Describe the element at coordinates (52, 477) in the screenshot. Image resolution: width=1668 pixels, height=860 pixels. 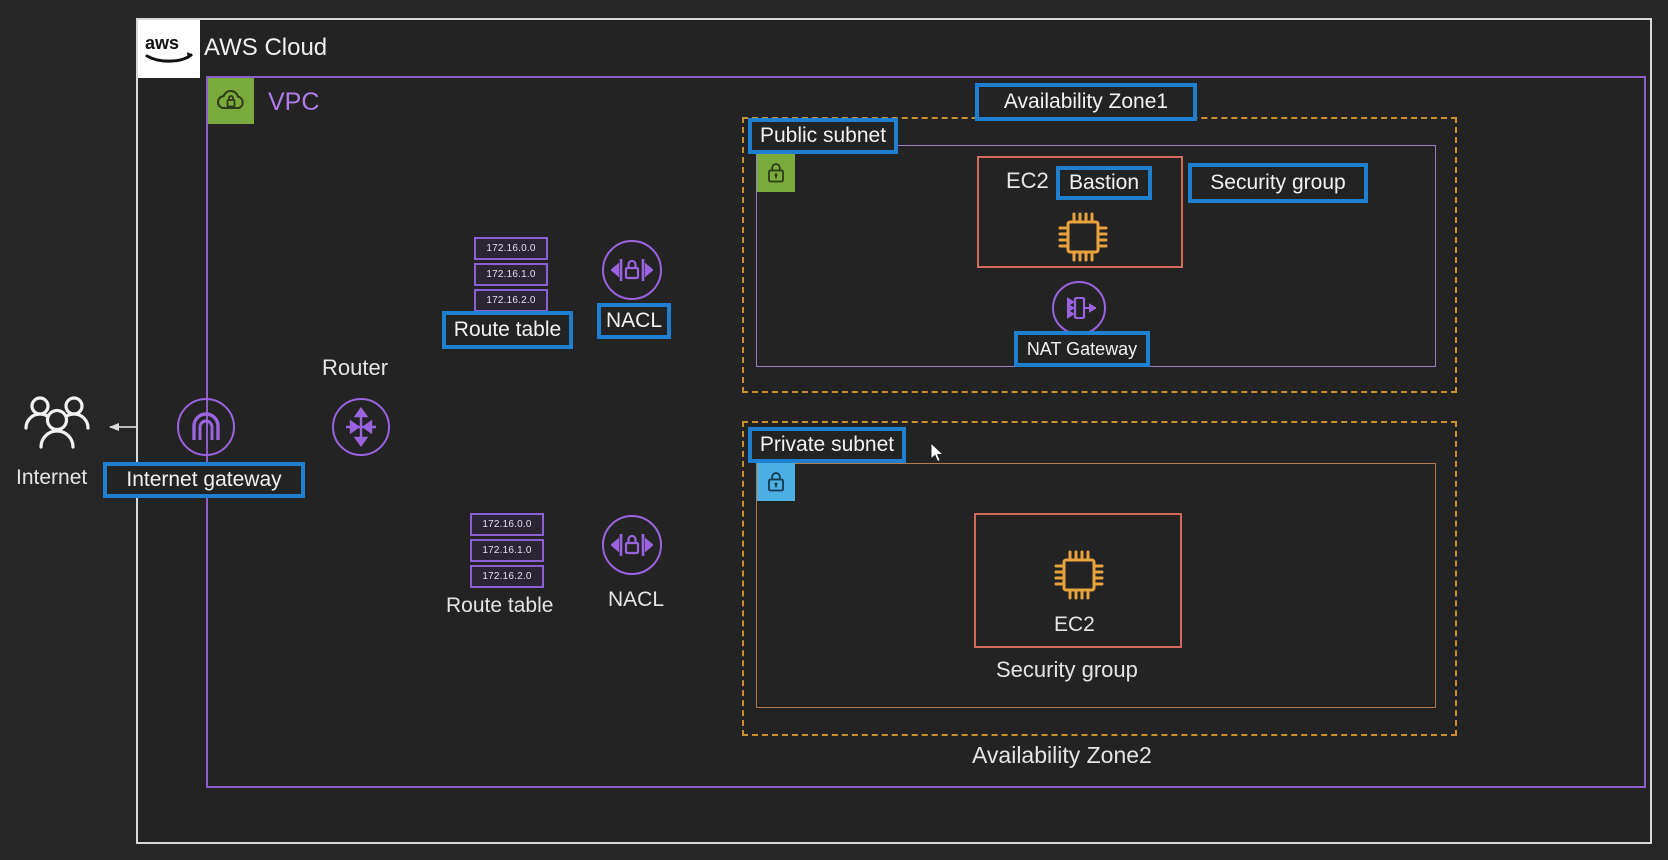
I see `internet-label: Internet` at that location.